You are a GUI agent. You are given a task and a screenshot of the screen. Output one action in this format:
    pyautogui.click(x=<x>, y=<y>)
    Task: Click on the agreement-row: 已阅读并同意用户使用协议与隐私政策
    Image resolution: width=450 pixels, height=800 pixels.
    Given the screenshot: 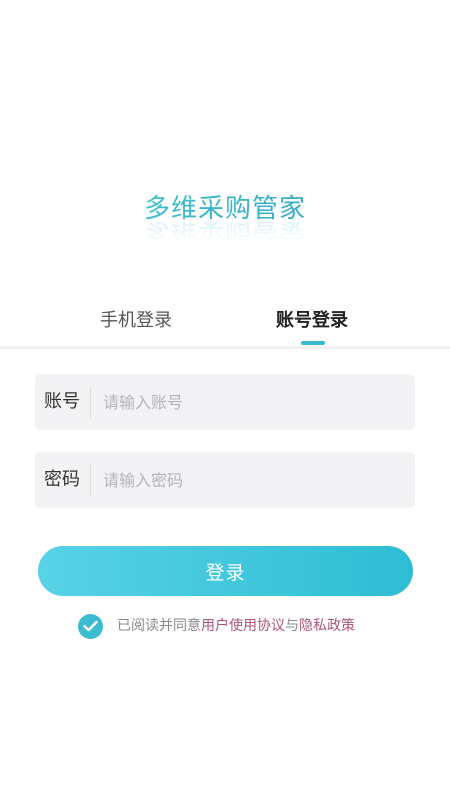 What is the action you would take?
    pyautogui.click(x=216, y=626)
    